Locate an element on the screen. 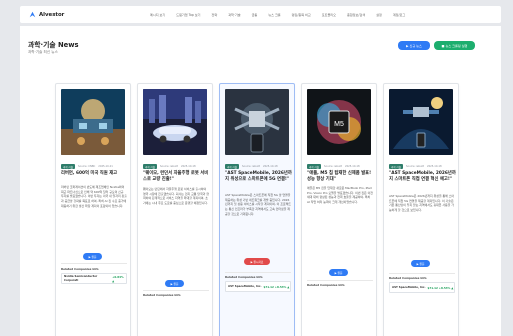  news-title: "애플, M5 칩 탑재한 신제품 발표! 성능 향상 기대" is located at coordinates (339, 177).